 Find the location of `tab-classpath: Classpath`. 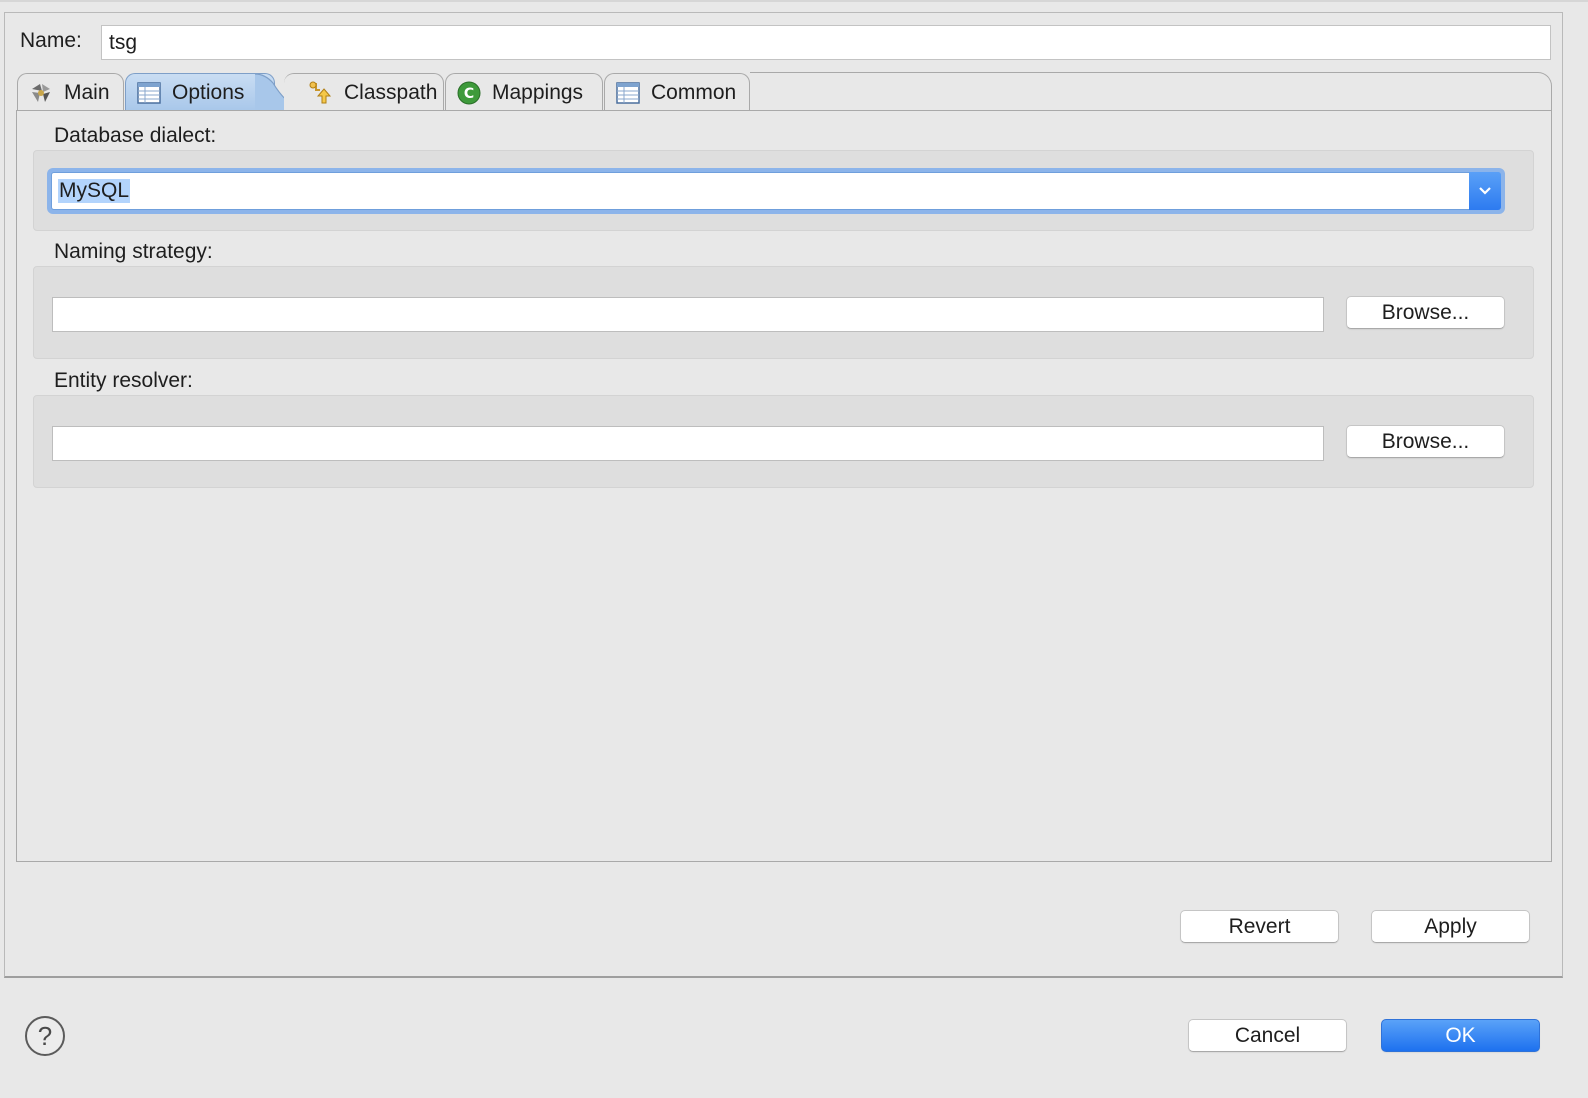

tab-classpath: Classpath is located at coordinates (364, 92).